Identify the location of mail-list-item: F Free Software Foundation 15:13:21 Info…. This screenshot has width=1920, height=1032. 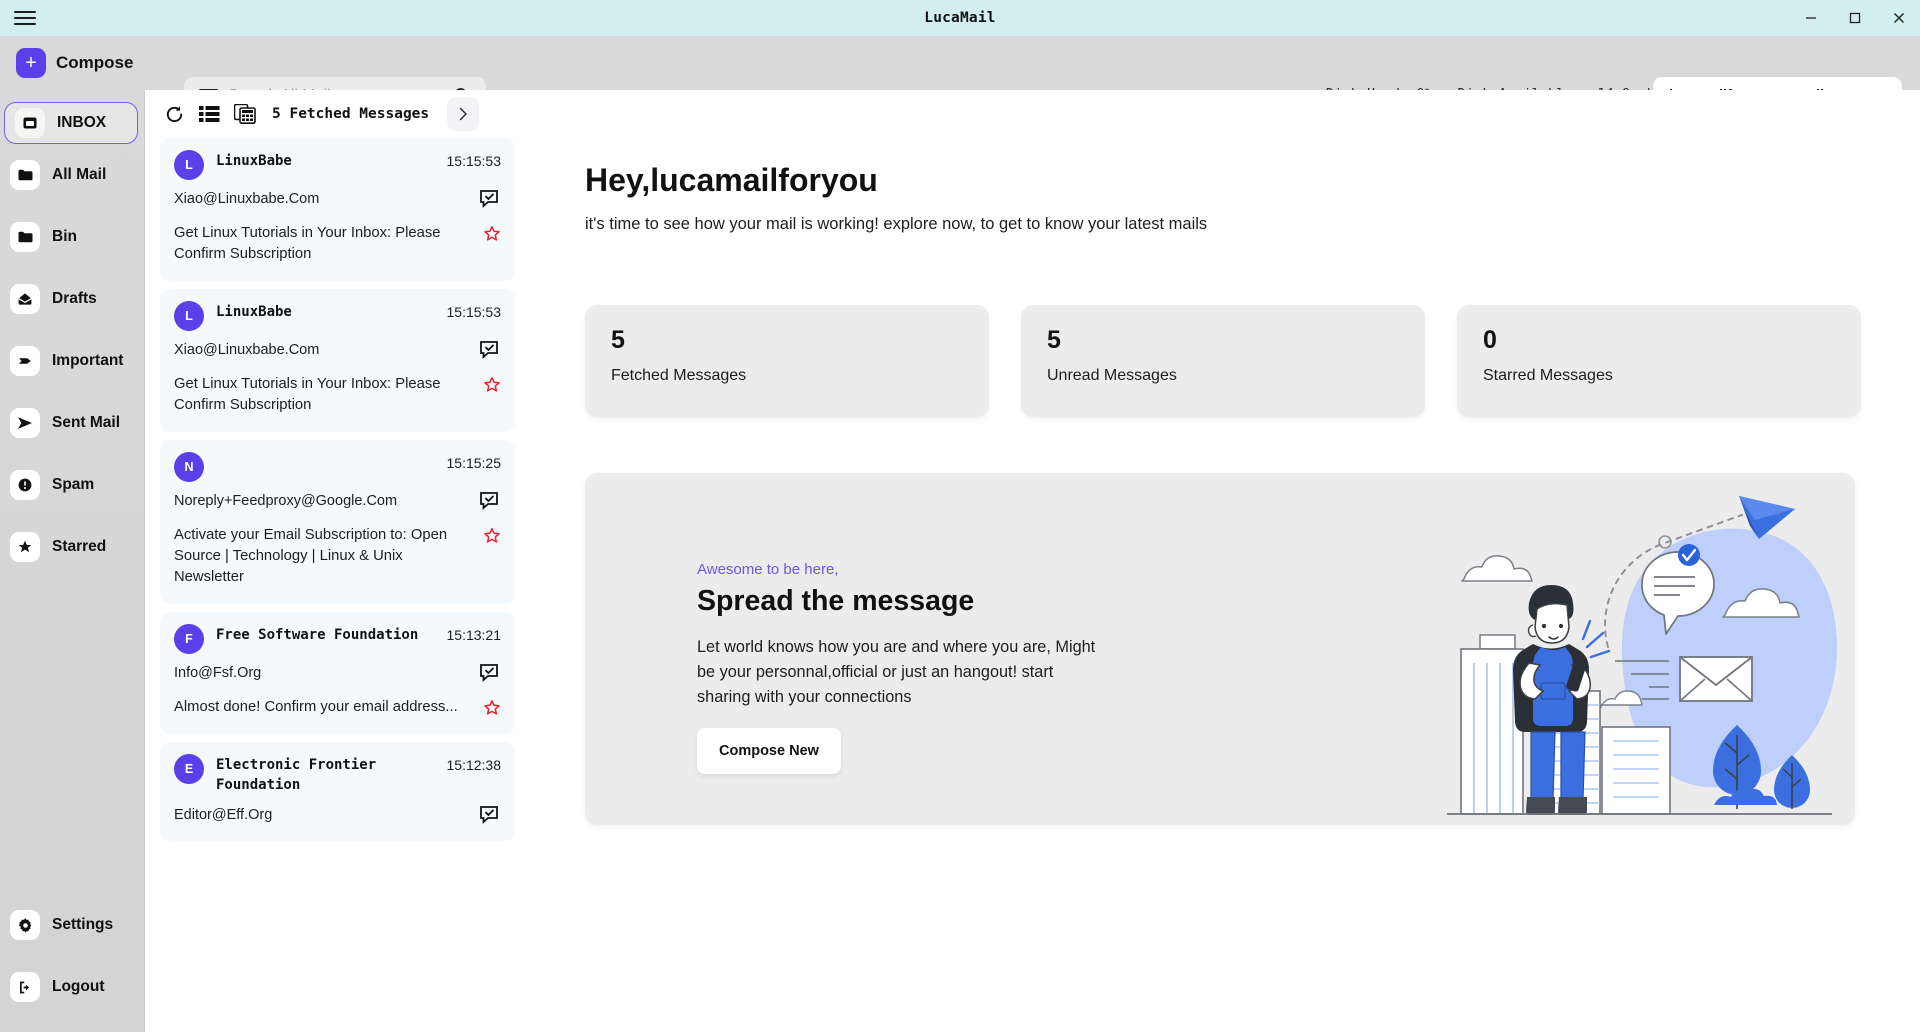
(337, 673).